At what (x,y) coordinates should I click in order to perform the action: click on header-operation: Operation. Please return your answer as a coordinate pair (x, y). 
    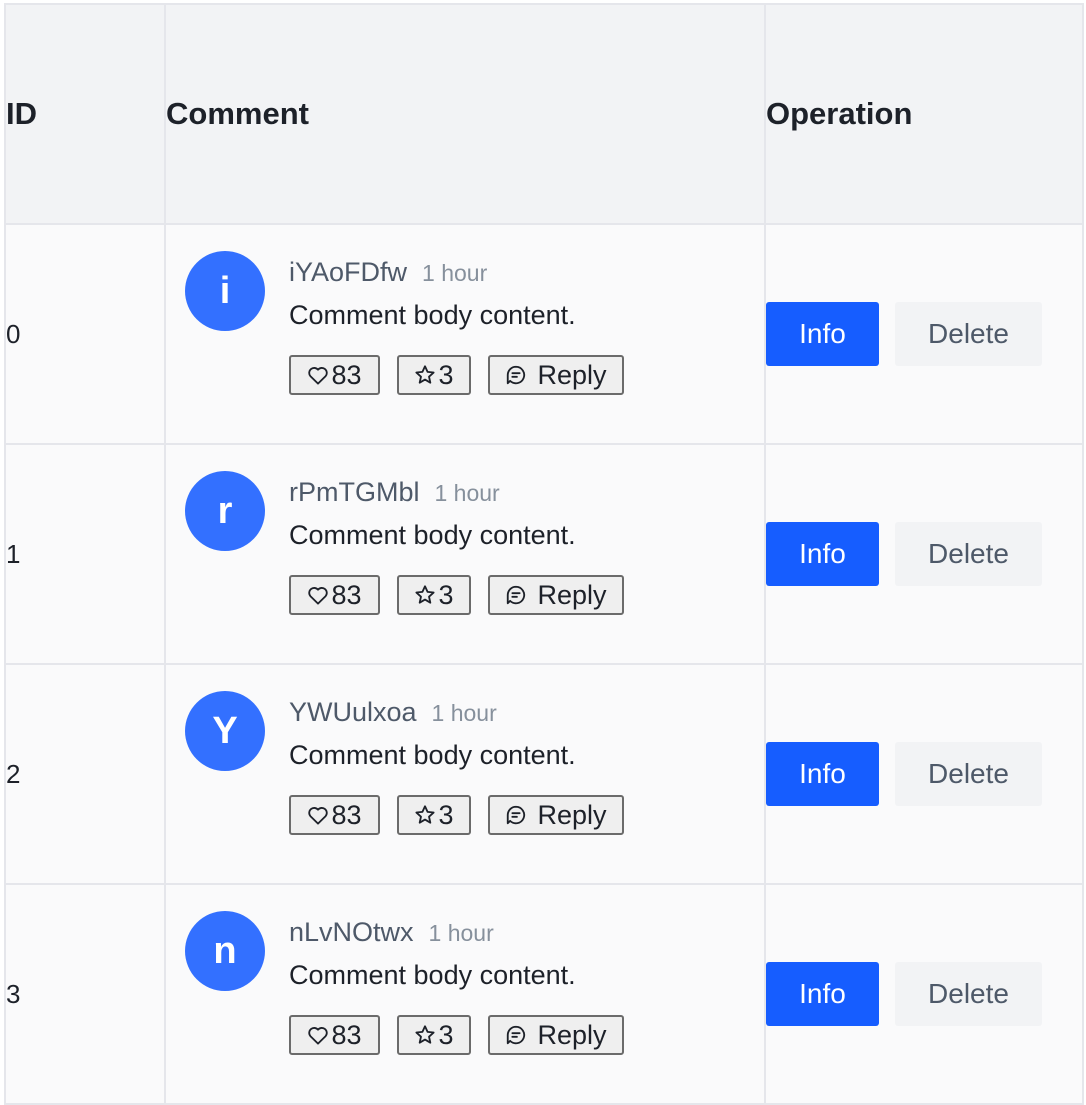
    Looking at the image, I should click on (924, 114).